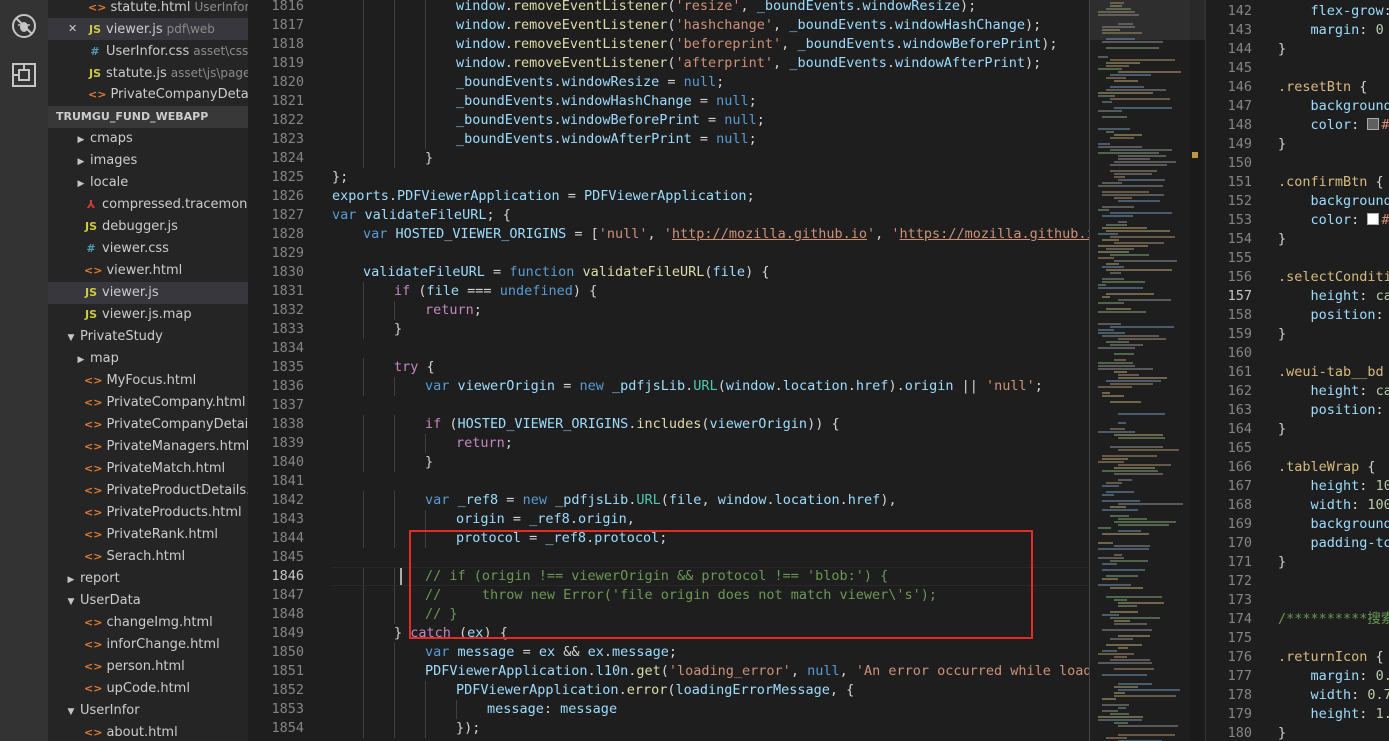 The image size is (1389, 741). I want to click on code-line: margin: 0.8, so click(1333, 676).